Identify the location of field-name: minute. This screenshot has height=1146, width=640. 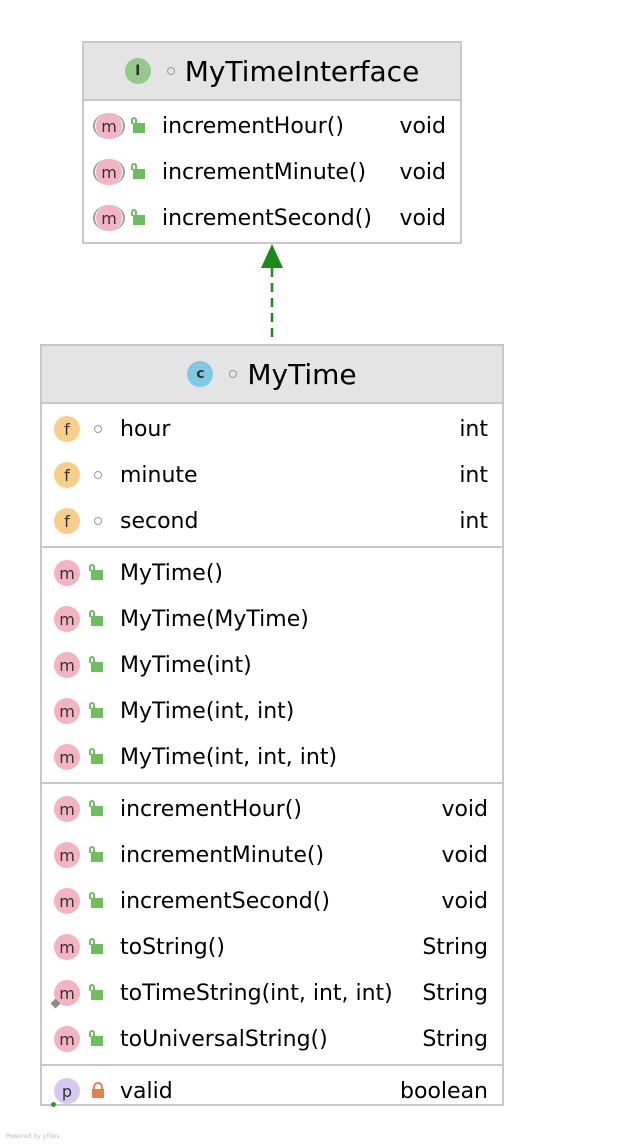
(159, 475).